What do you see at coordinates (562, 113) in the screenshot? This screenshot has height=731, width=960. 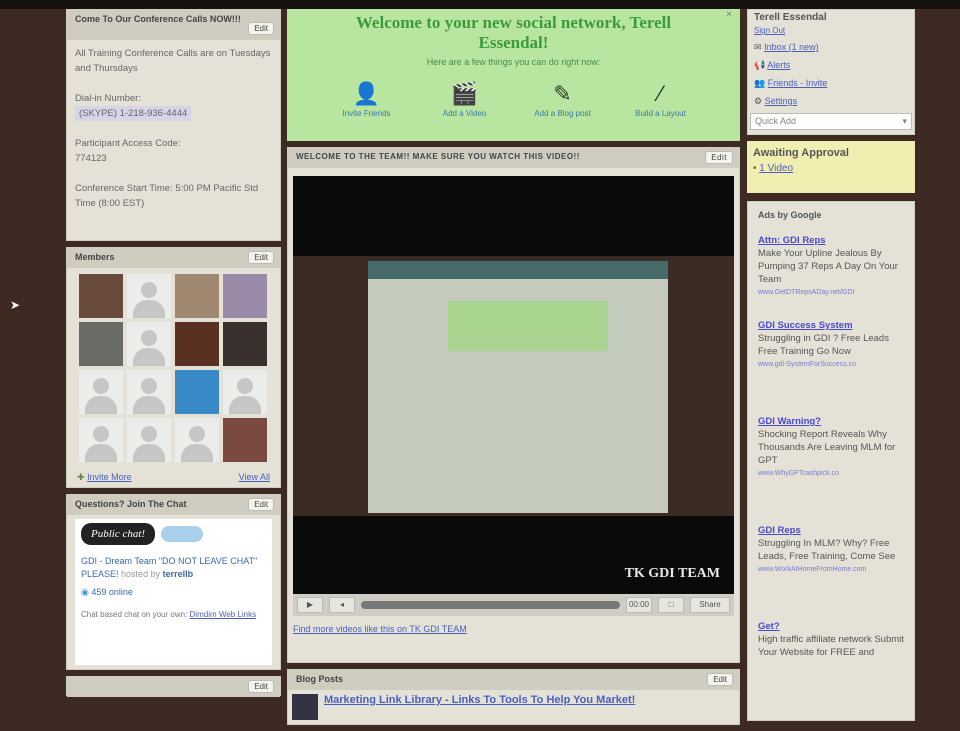 I see `action-label: Add a Blog post` at bounding box center [562, 113].